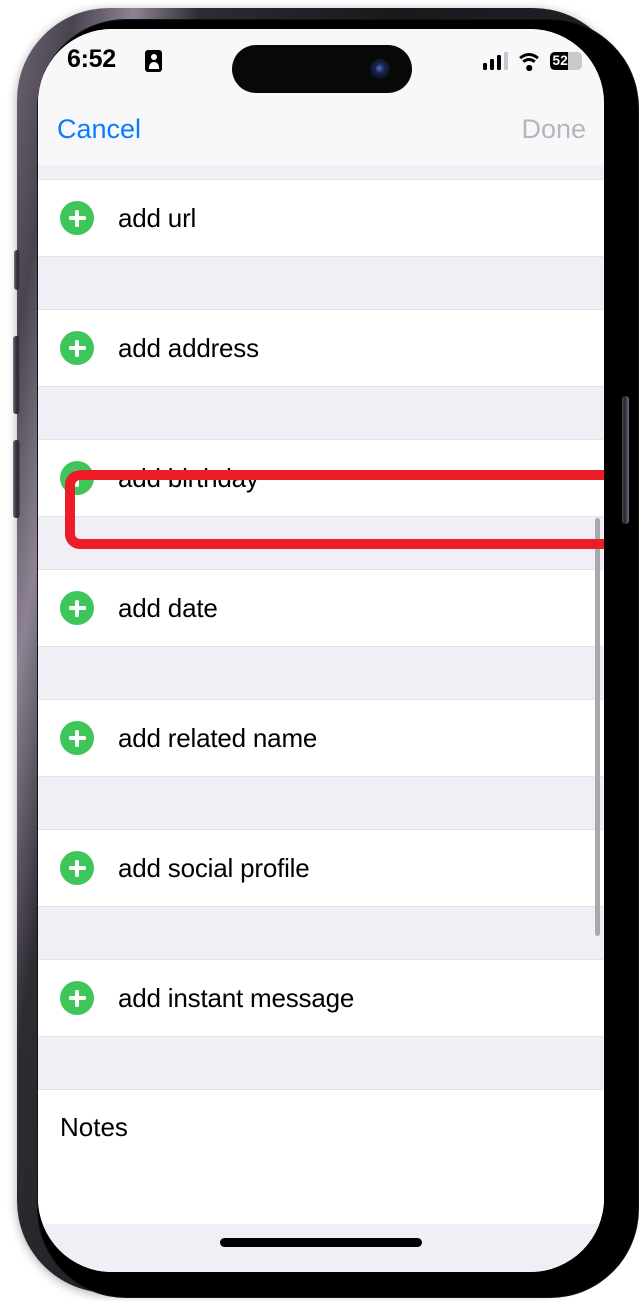 The image size is (642, 1301). I want to click on dynamic-island, so click(322, 69).